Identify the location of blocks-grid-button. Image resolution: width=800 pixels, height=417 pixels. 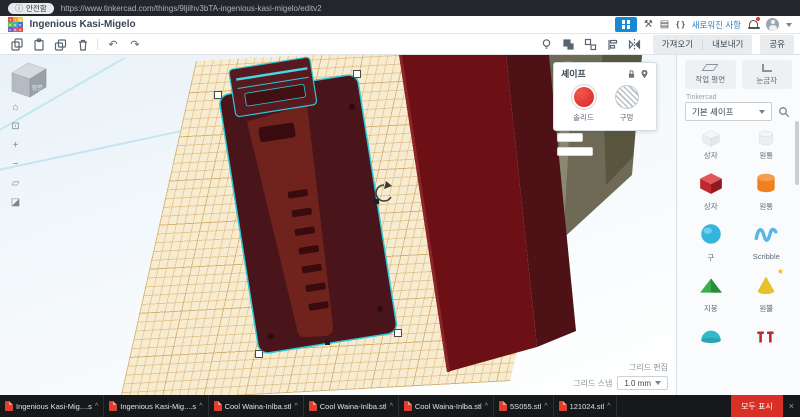
(625, 24).